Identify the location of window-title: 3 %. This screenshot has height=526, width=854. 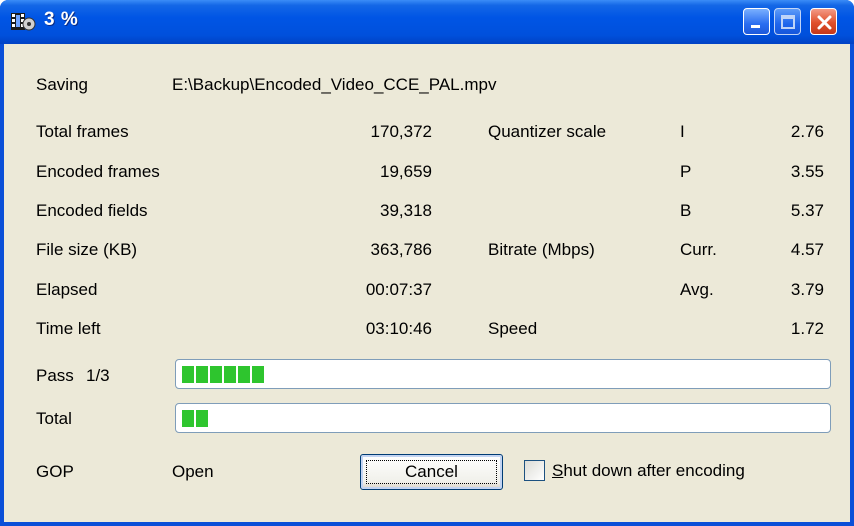
(61, 19).